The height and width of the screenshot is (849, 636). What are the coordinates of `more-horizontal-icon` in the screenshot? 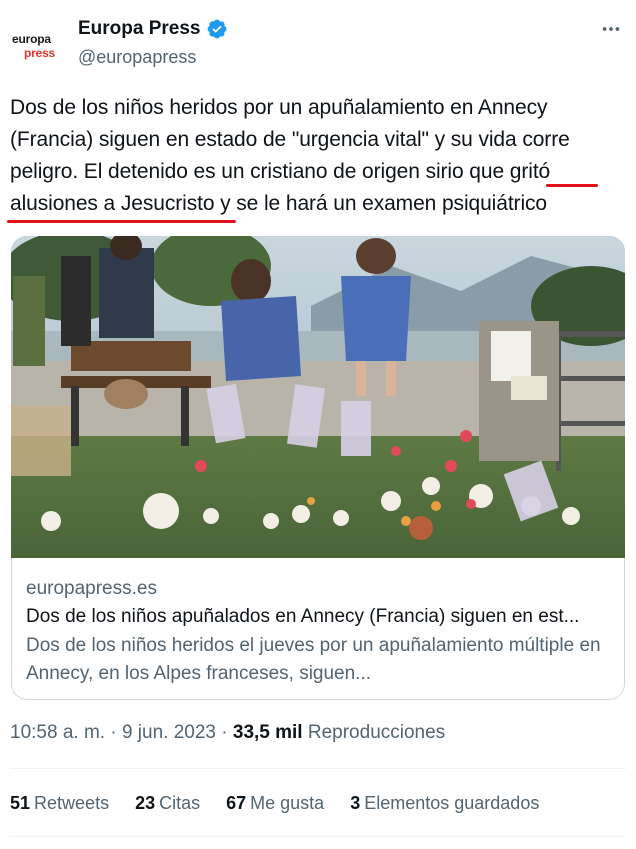 It's located at (611, 29).